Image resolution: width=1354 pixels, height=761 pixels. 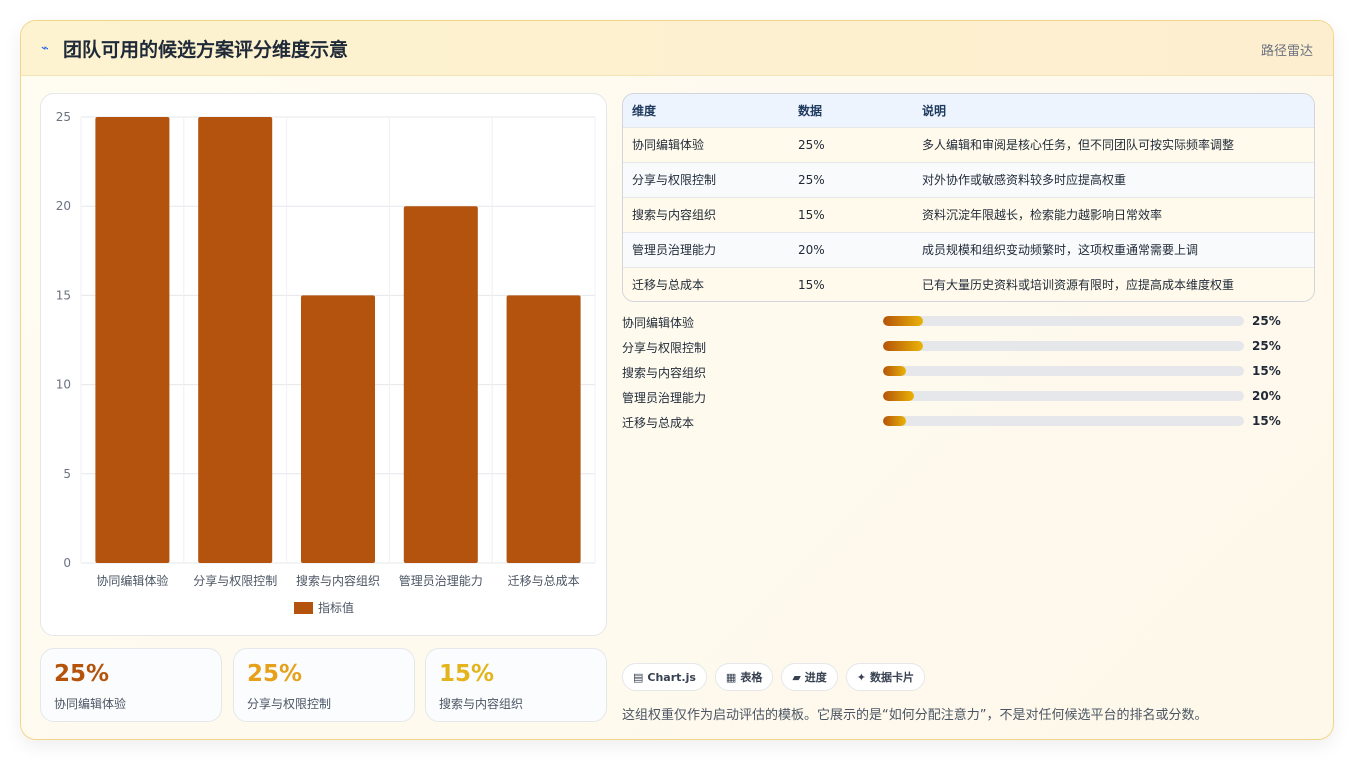 I want to click on table-header-cell: 说明, so click(x=934, y=110).